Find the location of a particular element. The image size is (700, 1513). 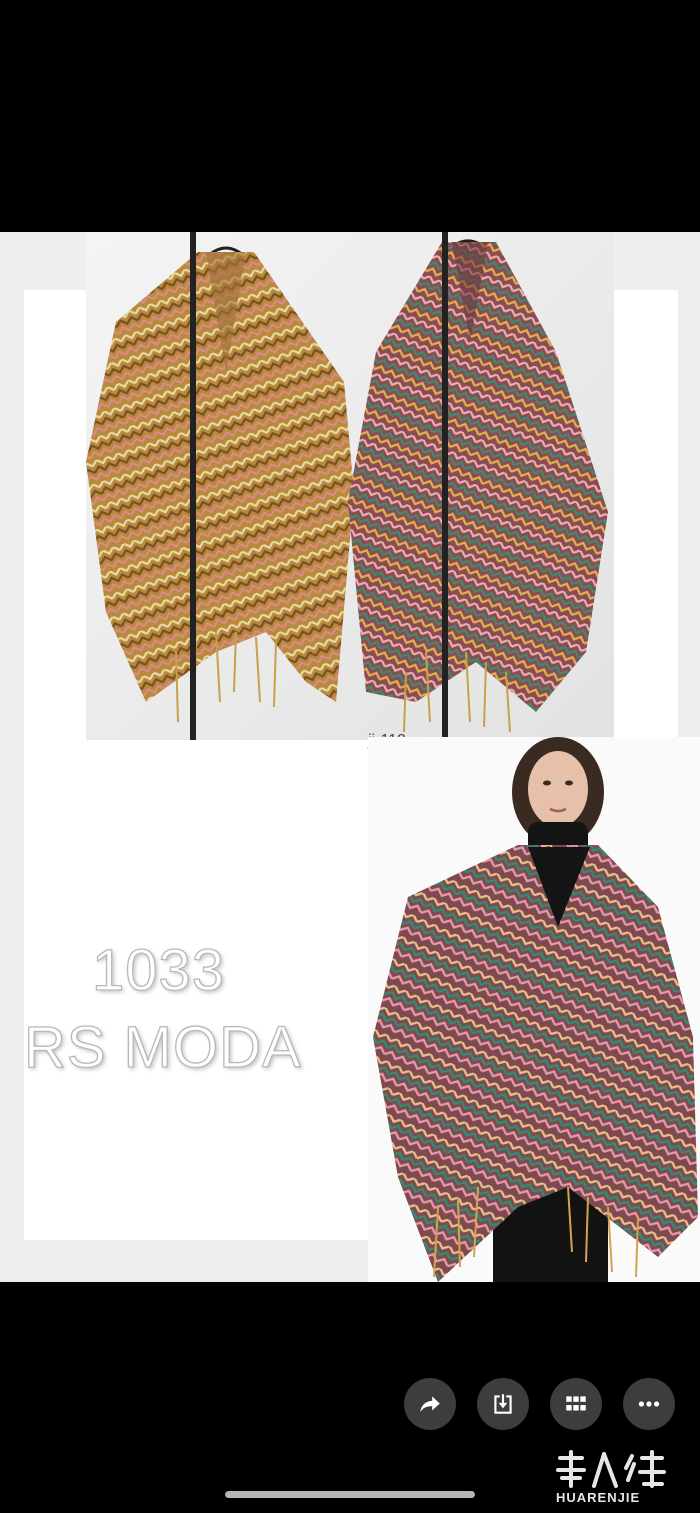

grid-button is located at coordinates (576, 1404).